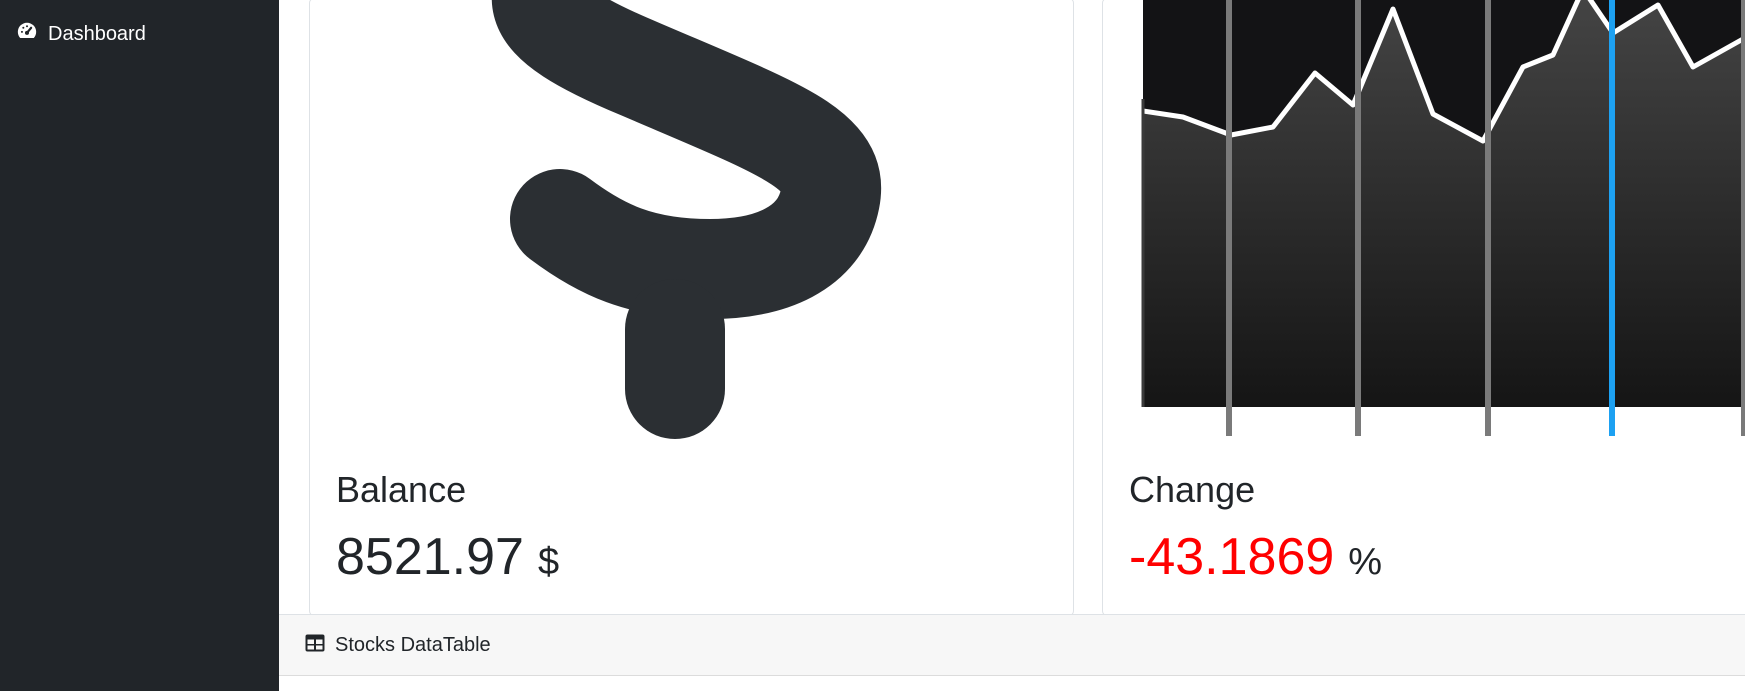  What do you see at coordinates (1232, 557) in the screenshot?
I see `change-amount: -43.1869` at bounding box center [1232, 557].